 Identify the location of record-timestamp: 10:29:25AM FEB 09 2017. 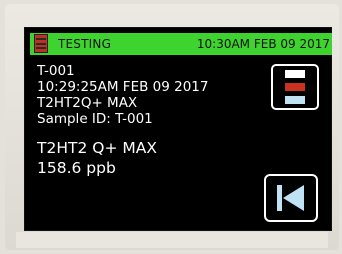
(123, 87).